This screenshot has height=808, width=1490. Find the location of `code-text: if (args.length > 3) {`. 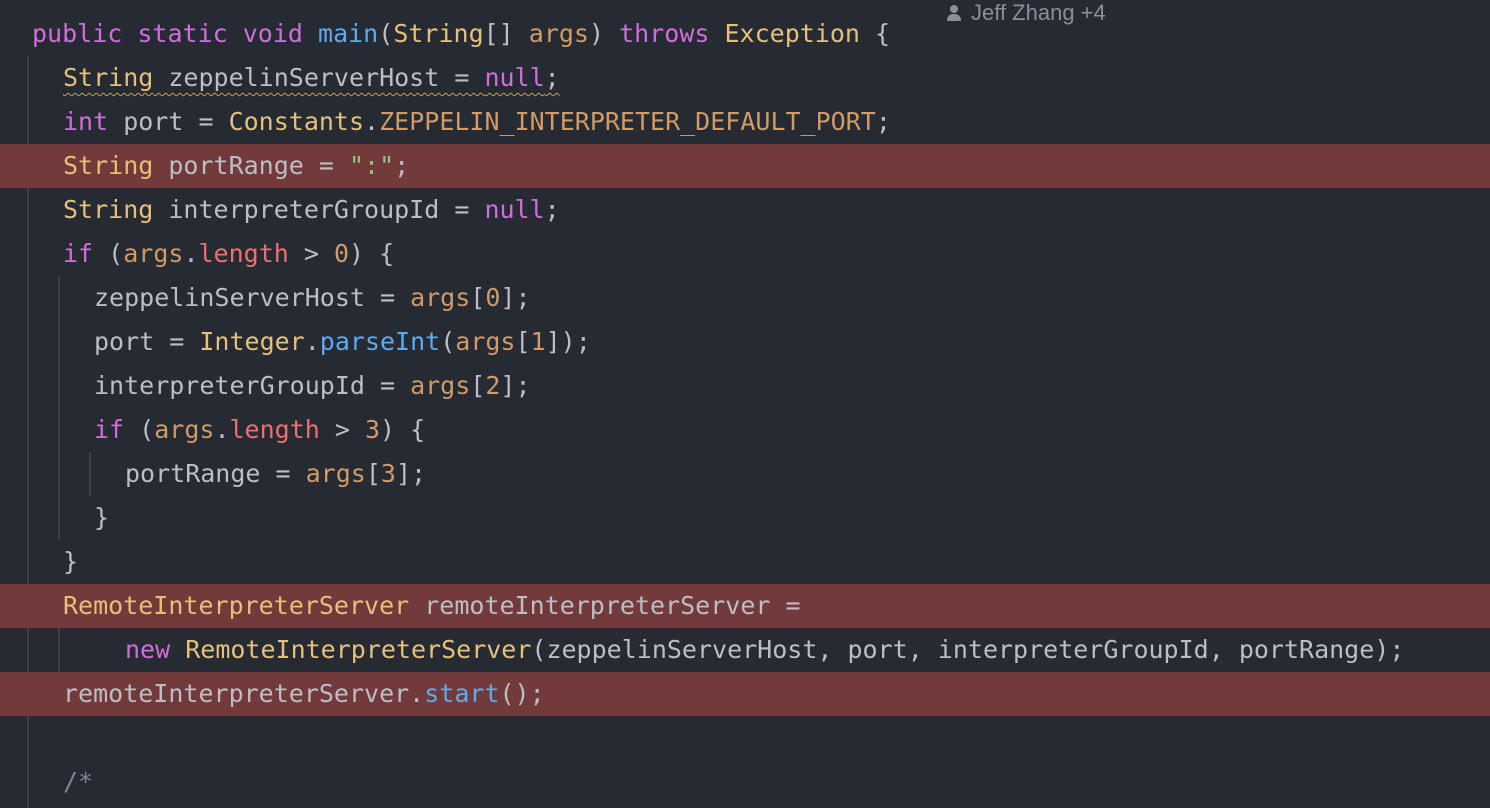

code-text: if (args.length > 3) { is located at coordinates (259, 430).